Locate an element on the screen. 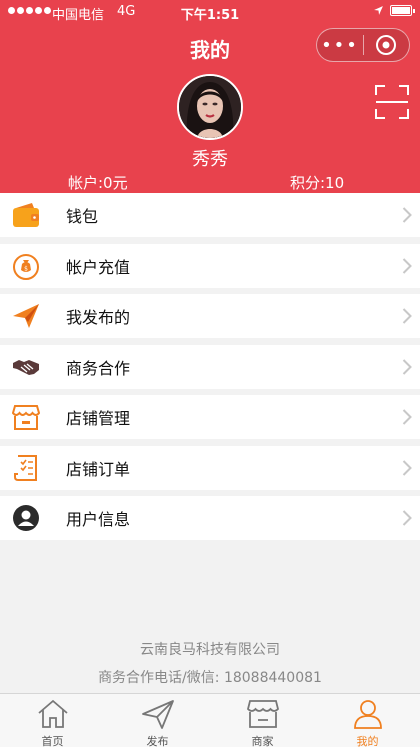 Image resolution: width=420 pixels, height=747 pixels. tab-mine: 我的 is located at coordinates (367, 720).